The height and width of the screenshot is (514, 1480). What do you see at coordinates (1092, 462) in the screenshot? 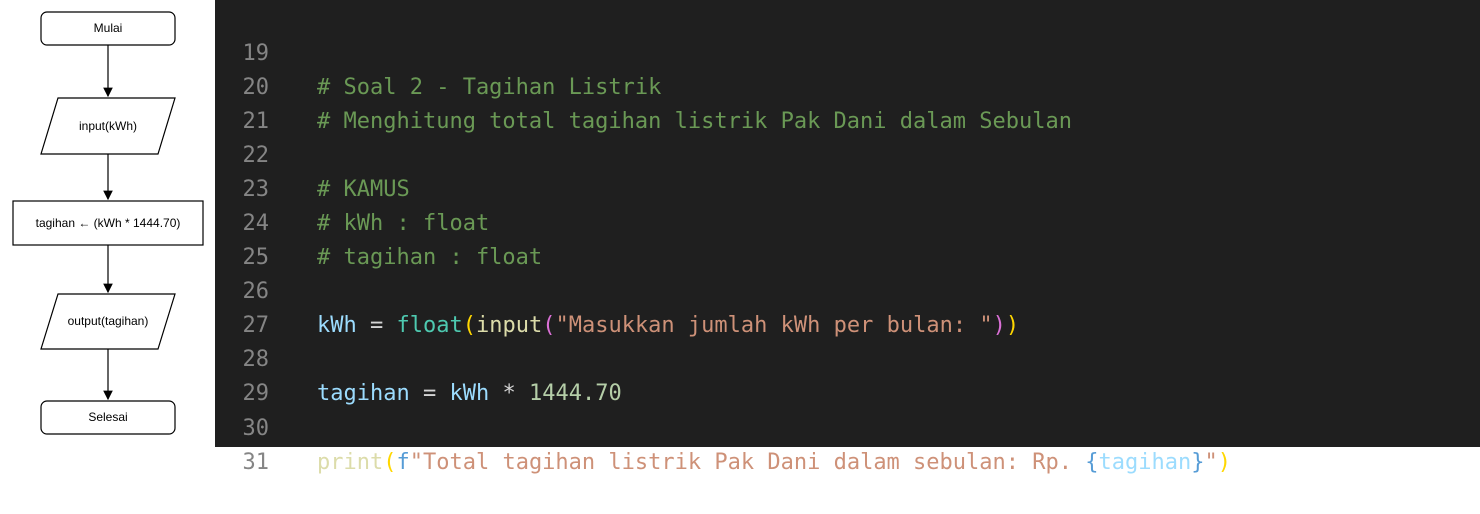
I see `code-brace: {` at bounding box center [1092, 462].